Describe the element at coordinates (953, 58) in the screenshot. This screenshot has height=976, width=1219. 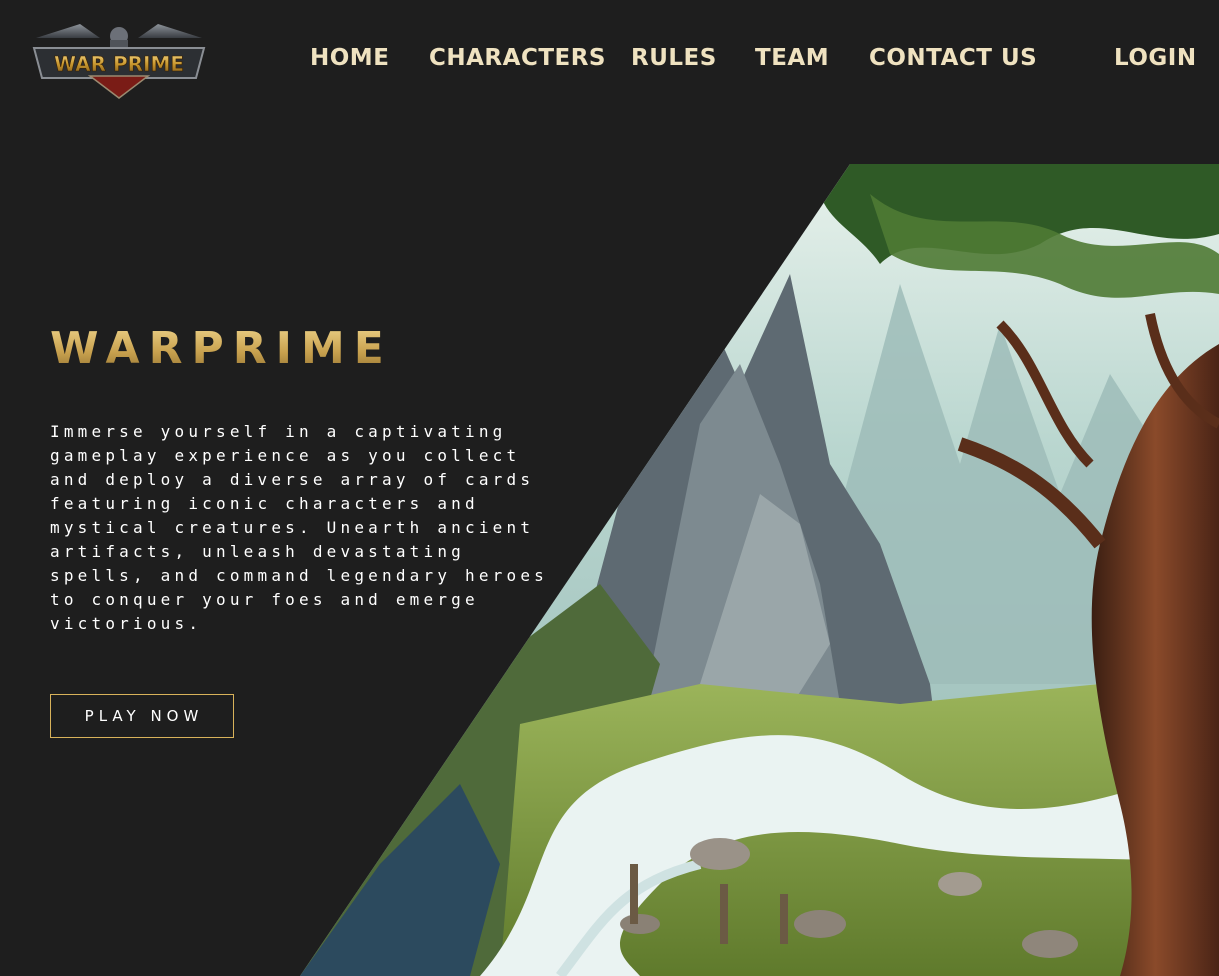
I see `nav-contact: CONTACT US` at that location.